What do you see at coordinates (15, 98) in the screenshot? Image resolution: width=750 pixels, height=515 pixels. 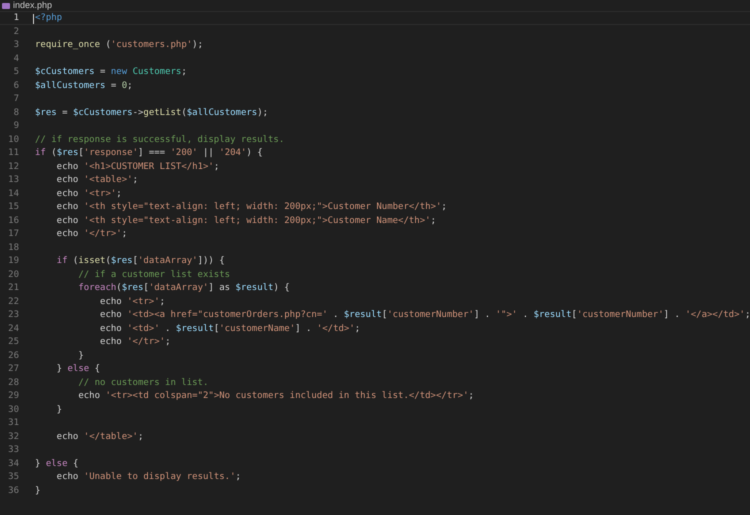 I see `line-number: 7` at bounding box center [15, 98].